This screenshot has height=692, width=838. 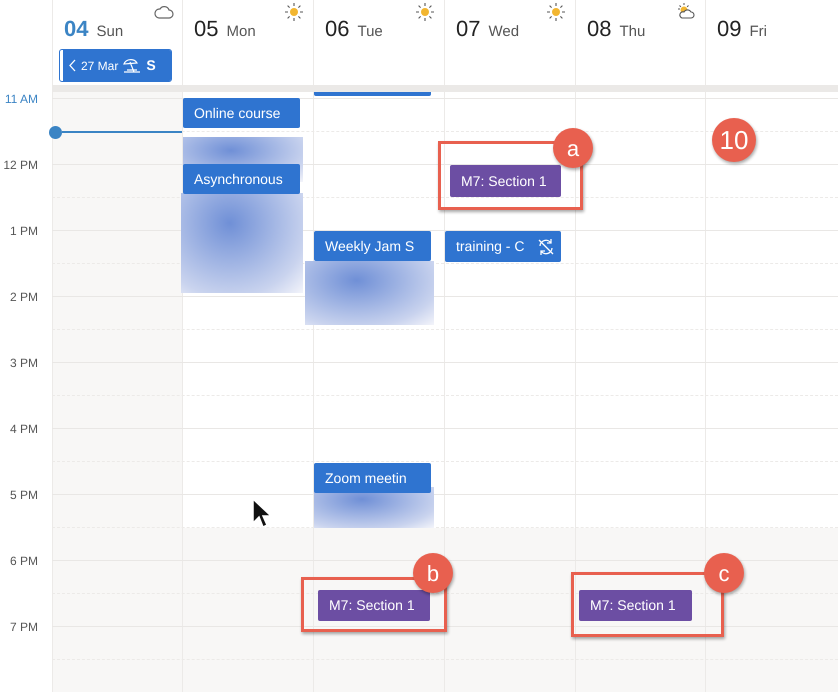 I want to click on calendar-event: Weekly Jam S, so click(x=372, y=246).